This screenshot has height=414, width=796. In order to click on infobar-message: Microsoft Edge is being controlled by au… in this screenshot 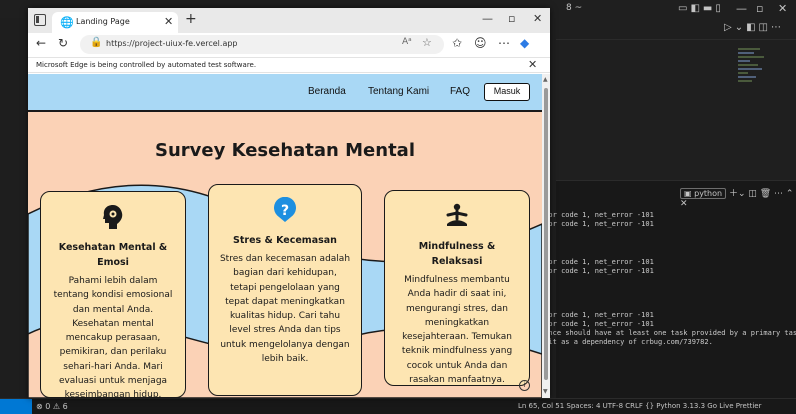, I will do `click(146, 65)`.